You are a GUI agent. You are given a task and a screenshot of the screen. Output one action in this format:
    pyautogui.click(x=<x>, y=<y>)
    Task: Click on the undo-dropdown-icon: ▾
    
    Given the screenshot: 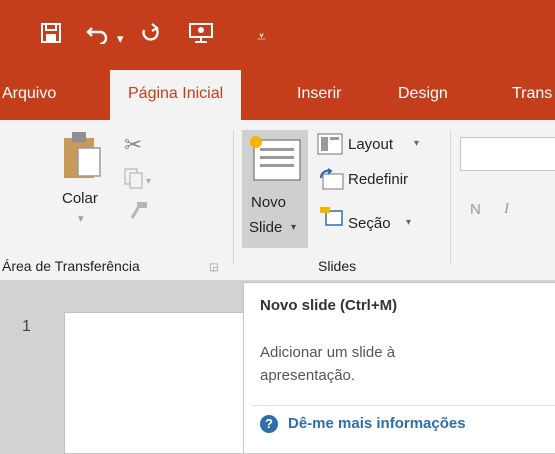 What is the action you would take?
    pyautogui.click(x=120, y=39)
    